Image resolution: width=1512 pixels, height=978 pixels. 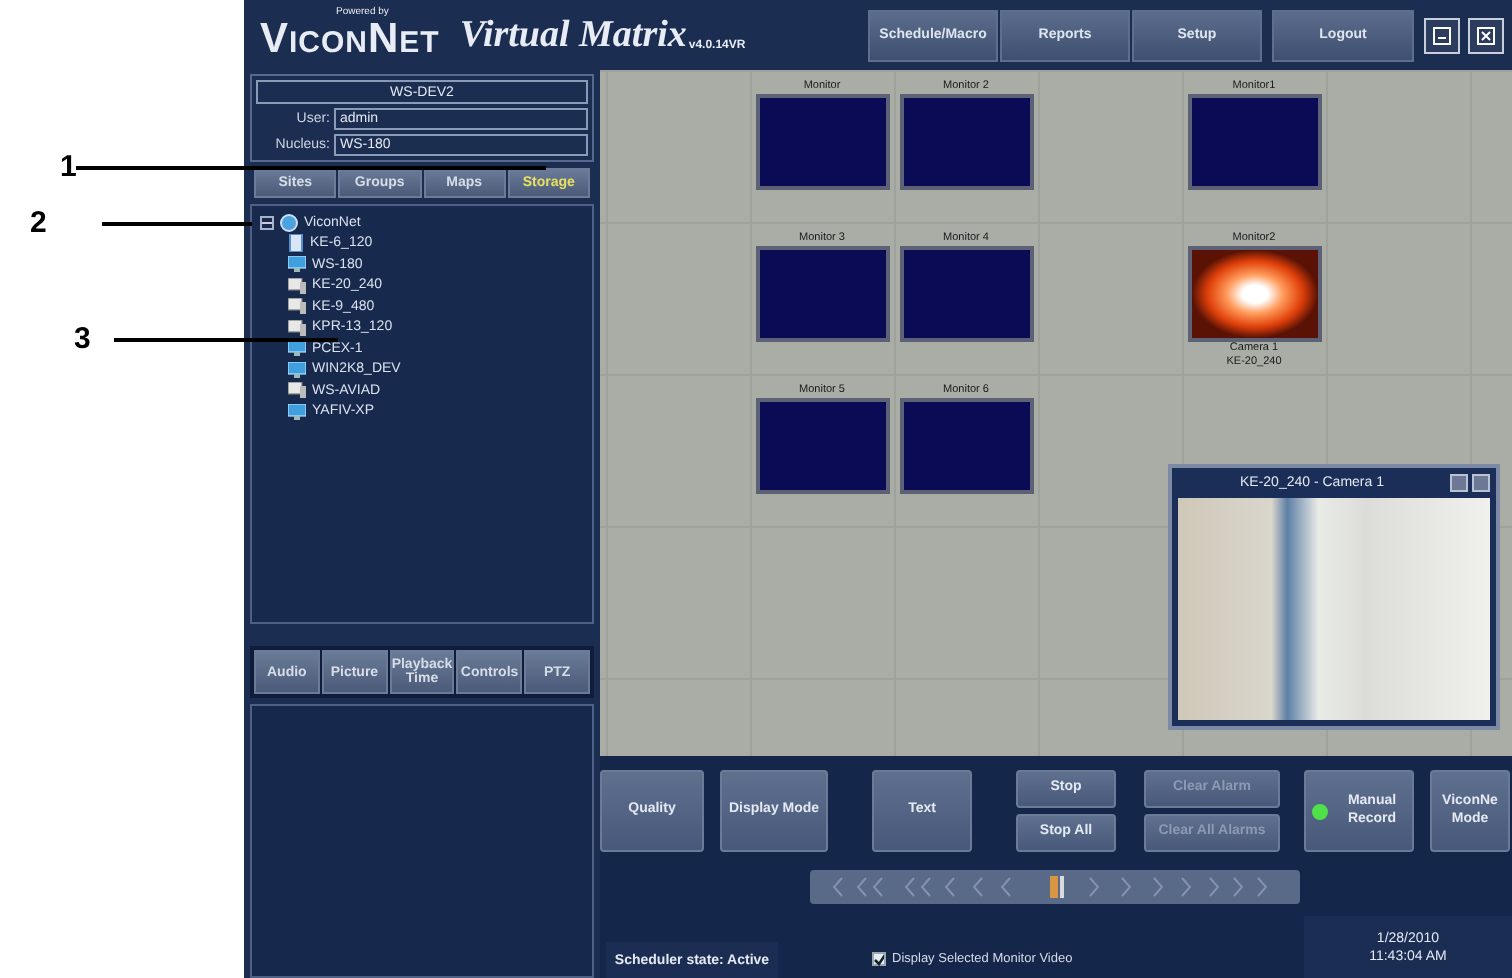 I want to click on close-button, so click(x=1486, y=35).